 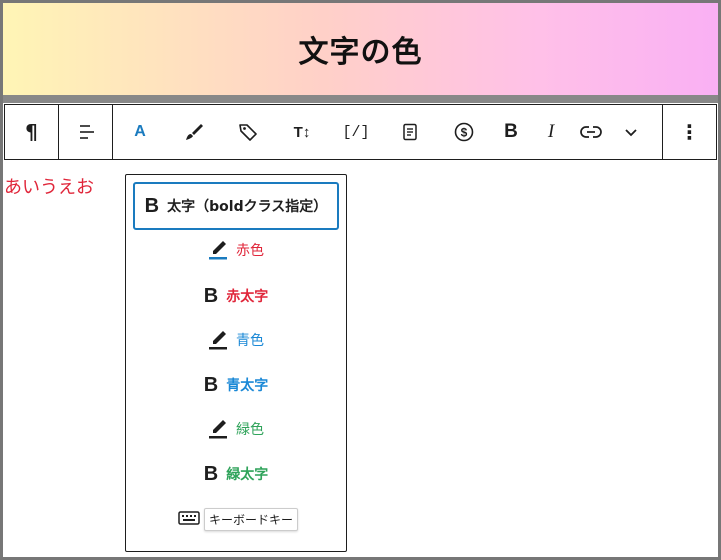 What do you see at coordinates (689, 132) in the screenshot?
I see `options-button: ⋮` at bounding box center [689, 132].